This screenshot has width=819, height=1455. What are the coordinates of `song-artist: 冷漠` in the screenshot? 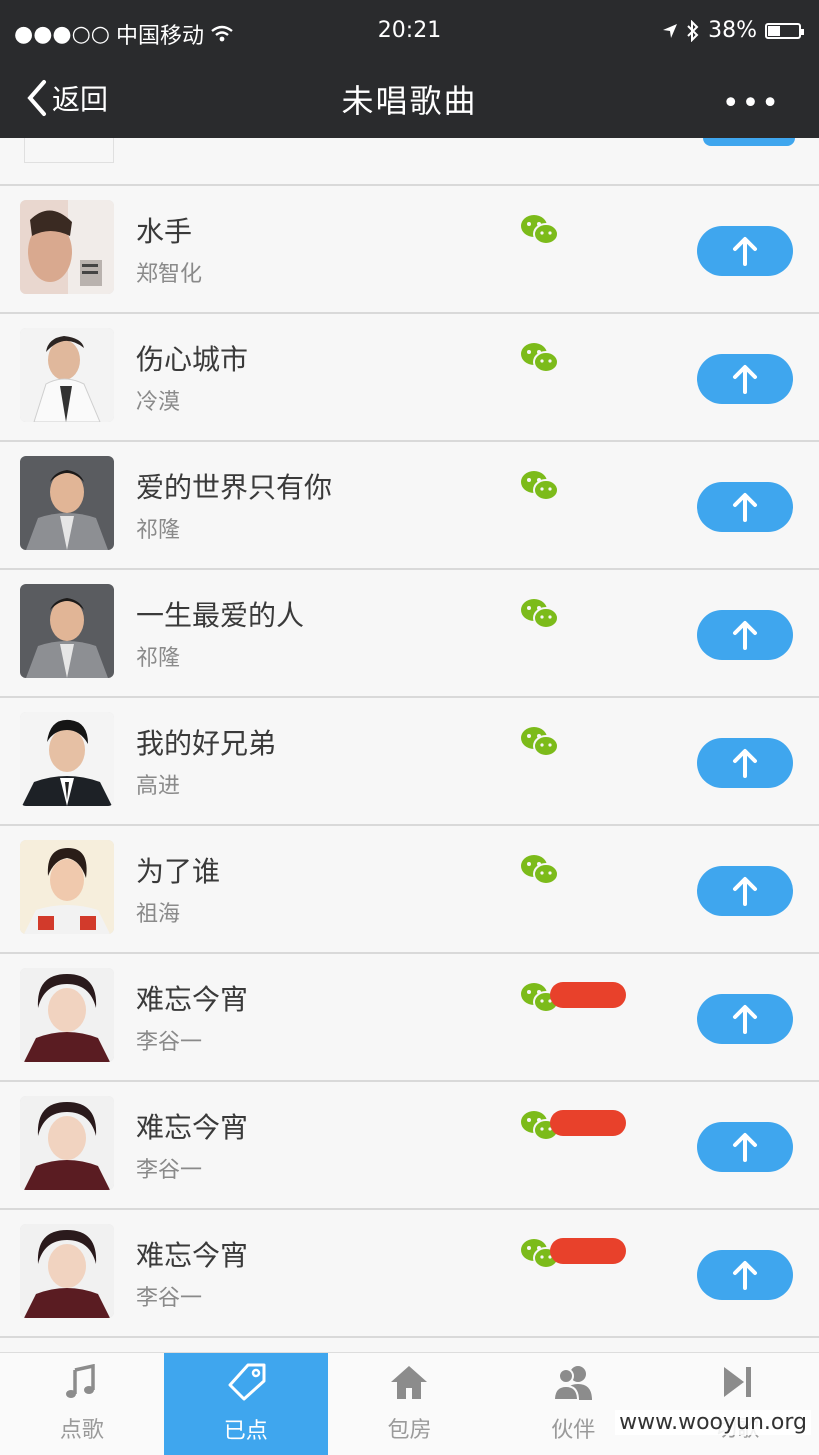 It's located at (158, 402).